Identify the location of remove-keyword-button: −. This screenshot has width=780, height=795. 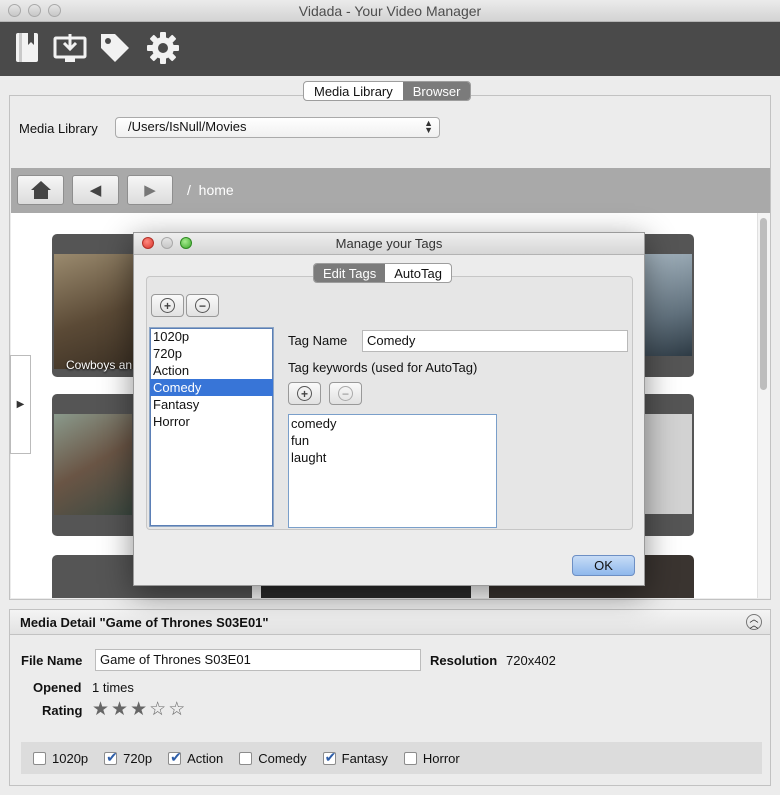
(345, 393).